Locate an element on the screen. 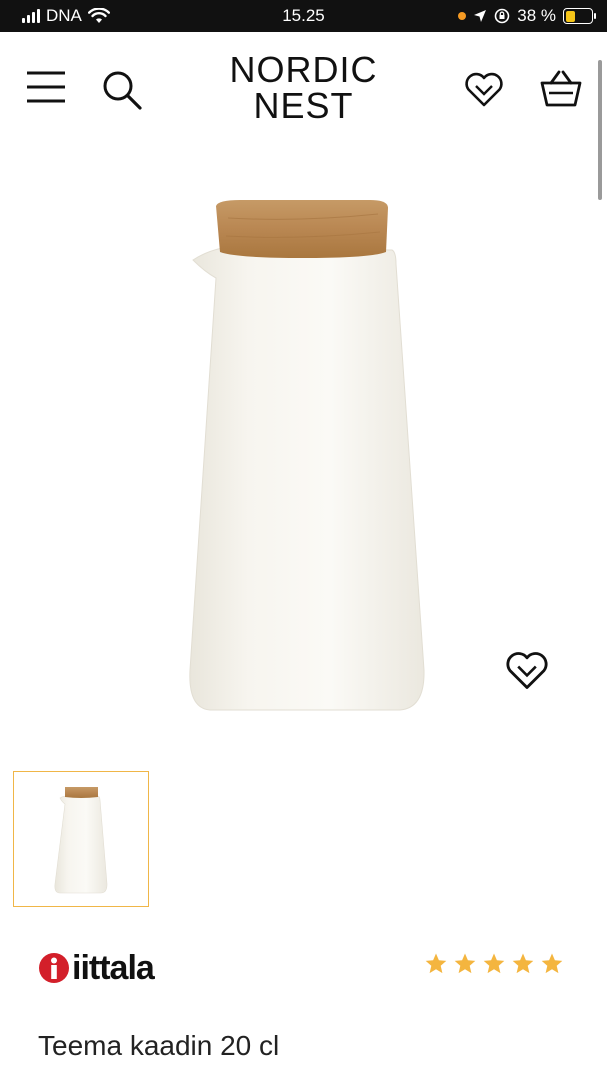  shopping-basket-icon is located at coordinates (561, 88).